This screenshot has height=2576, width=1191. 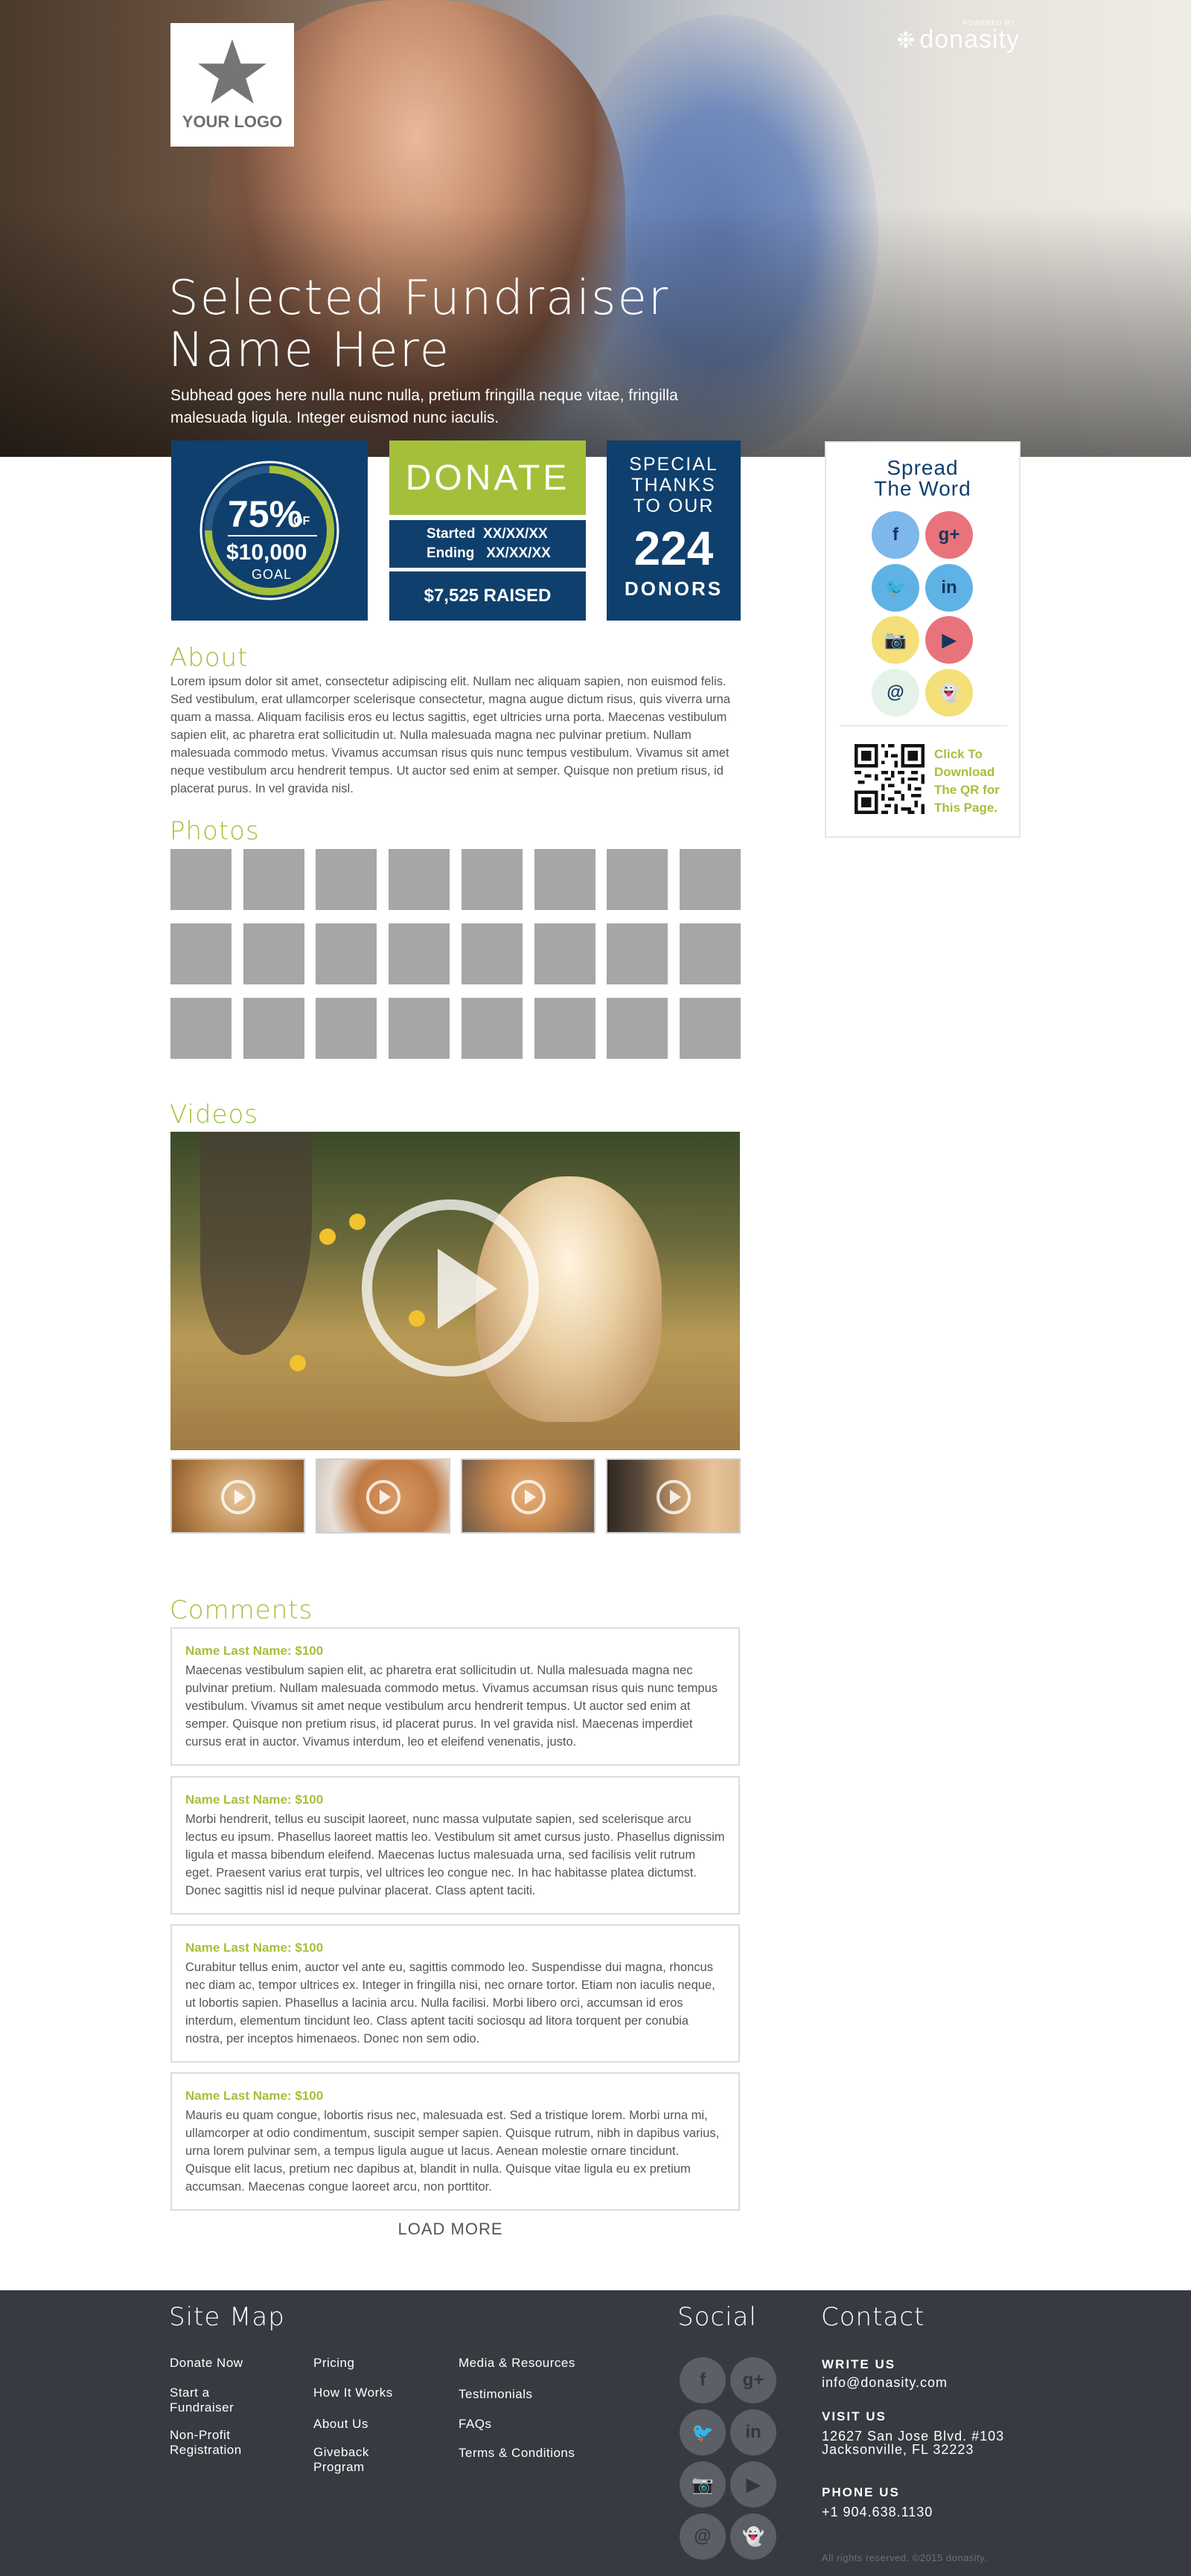 I want to click on logo: YOUR LOGO, so click(x=232, y=85).